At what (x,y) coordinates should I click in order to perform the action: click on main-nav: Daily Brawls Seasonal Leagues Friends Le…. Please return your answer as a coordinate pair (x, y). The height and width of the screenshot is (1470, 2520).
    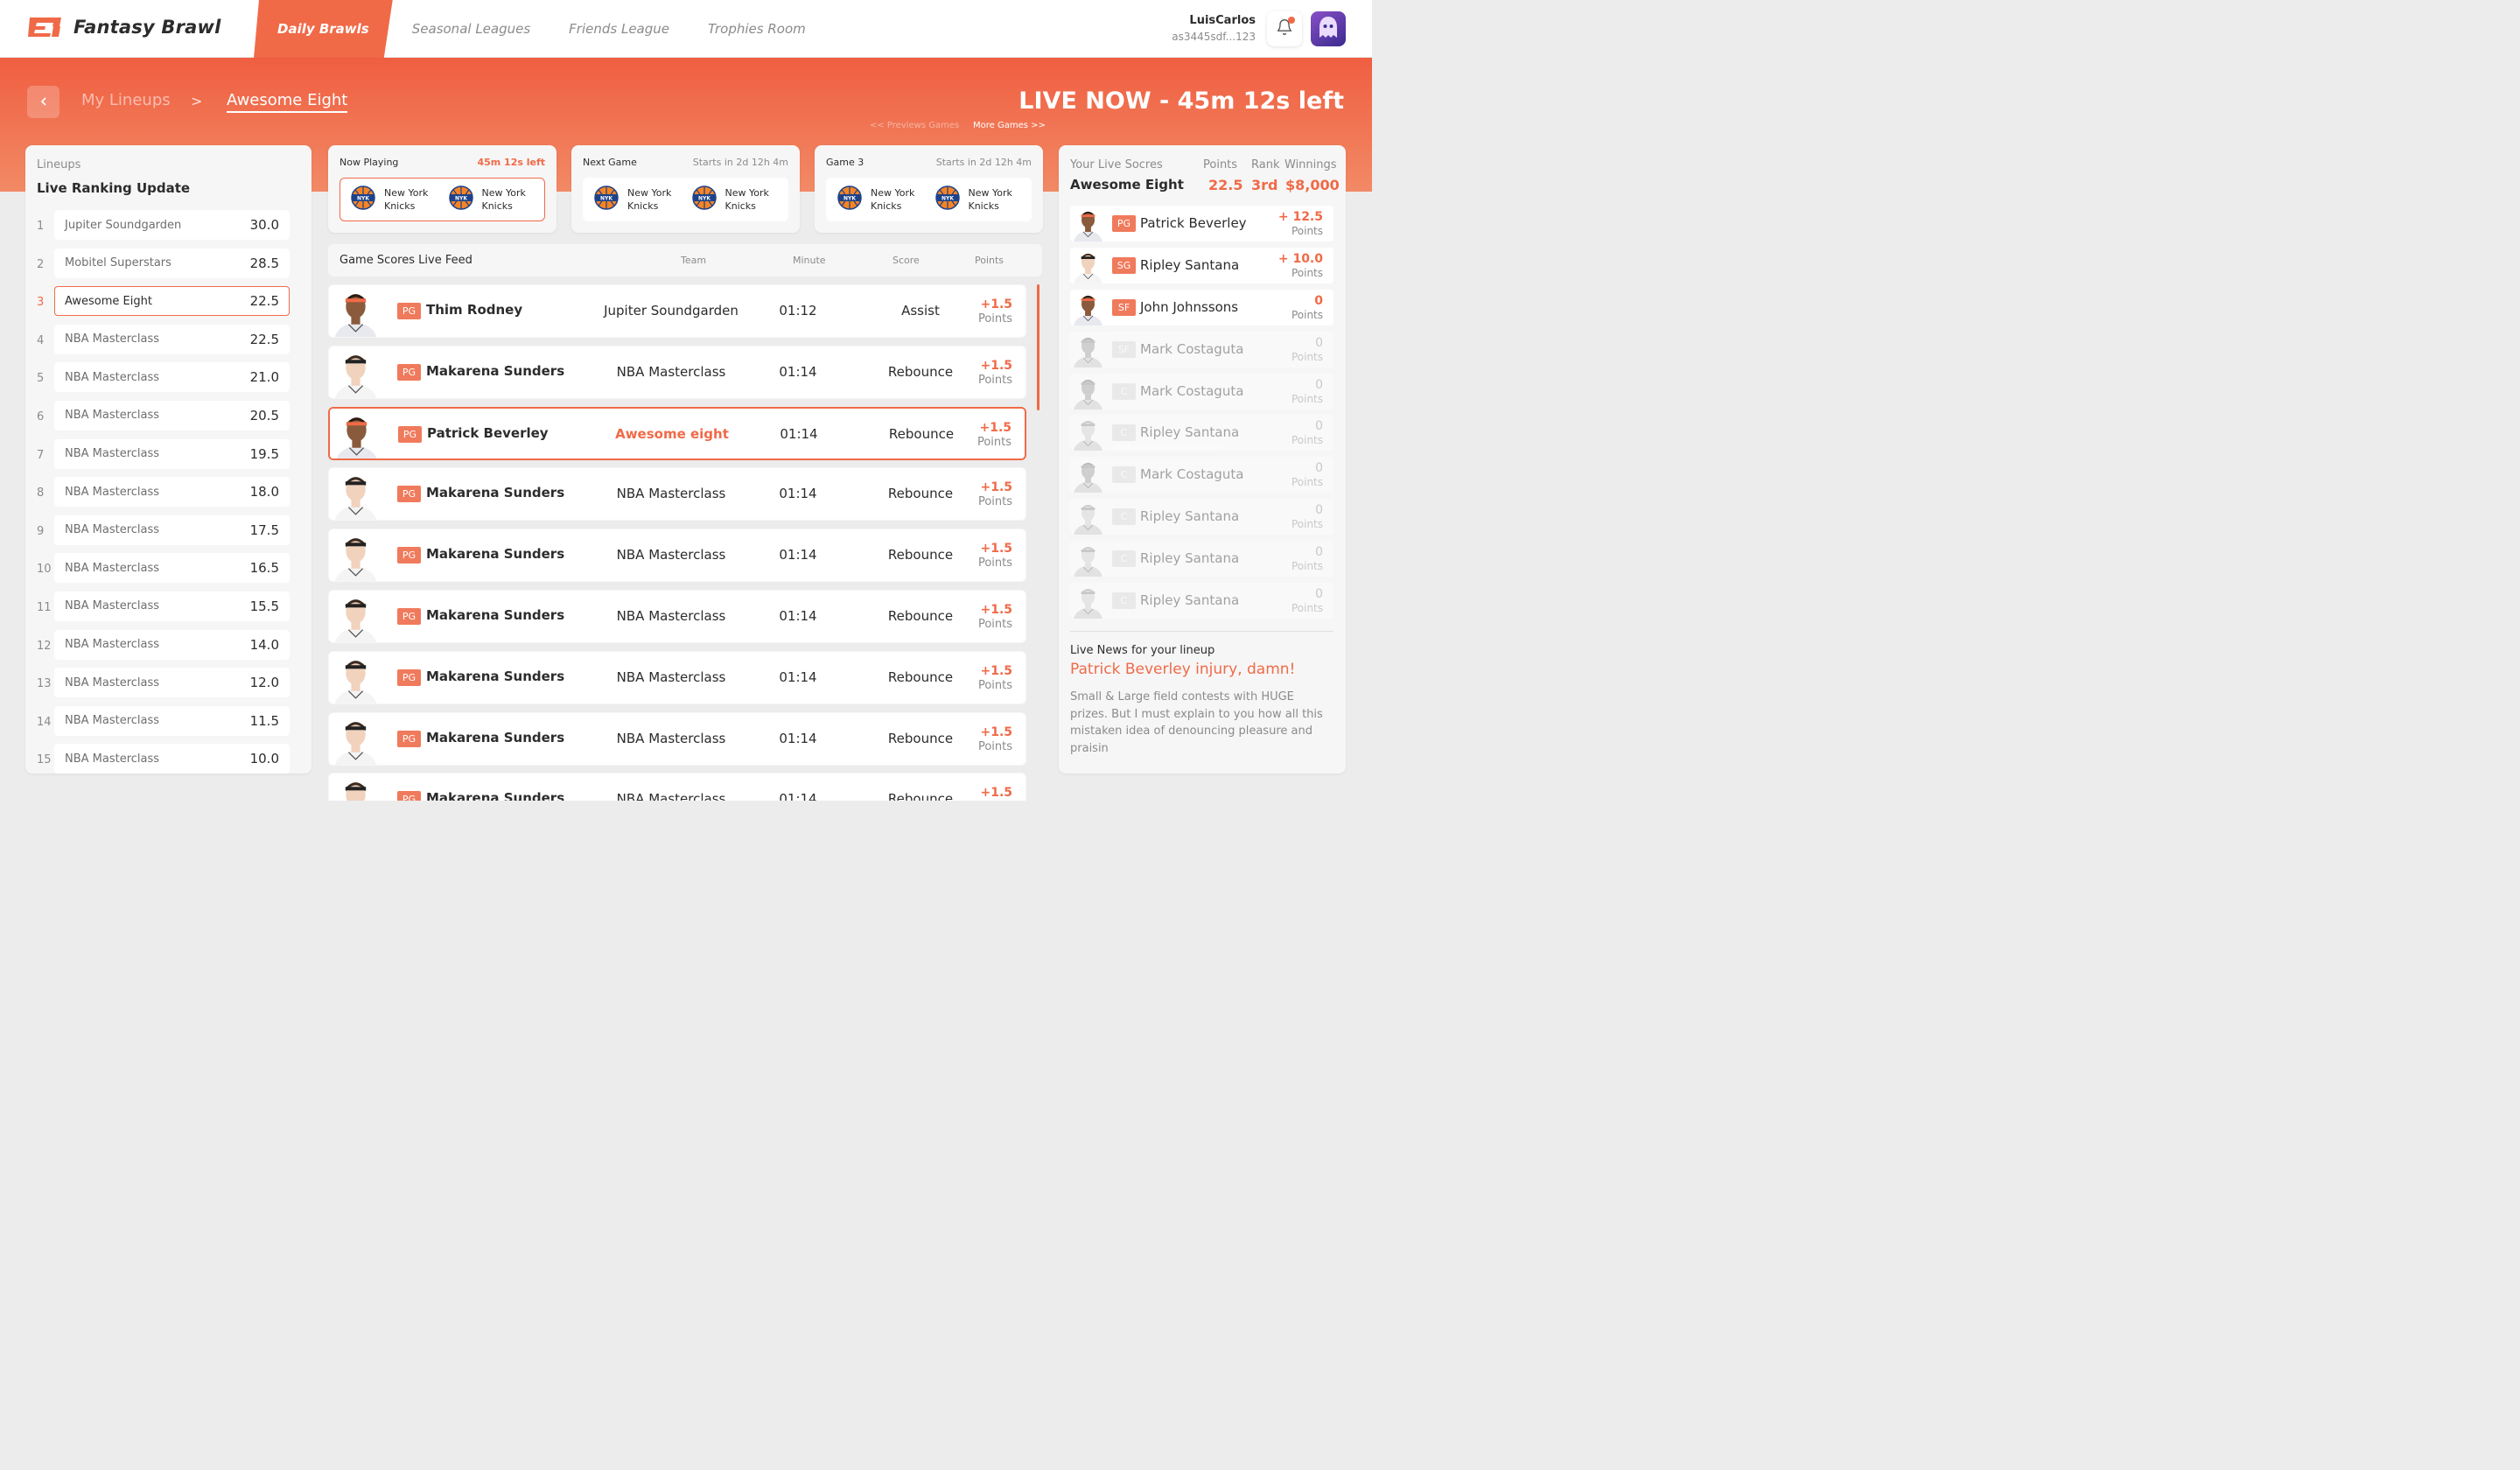
    Looking at the image, I should click on (539, 29).